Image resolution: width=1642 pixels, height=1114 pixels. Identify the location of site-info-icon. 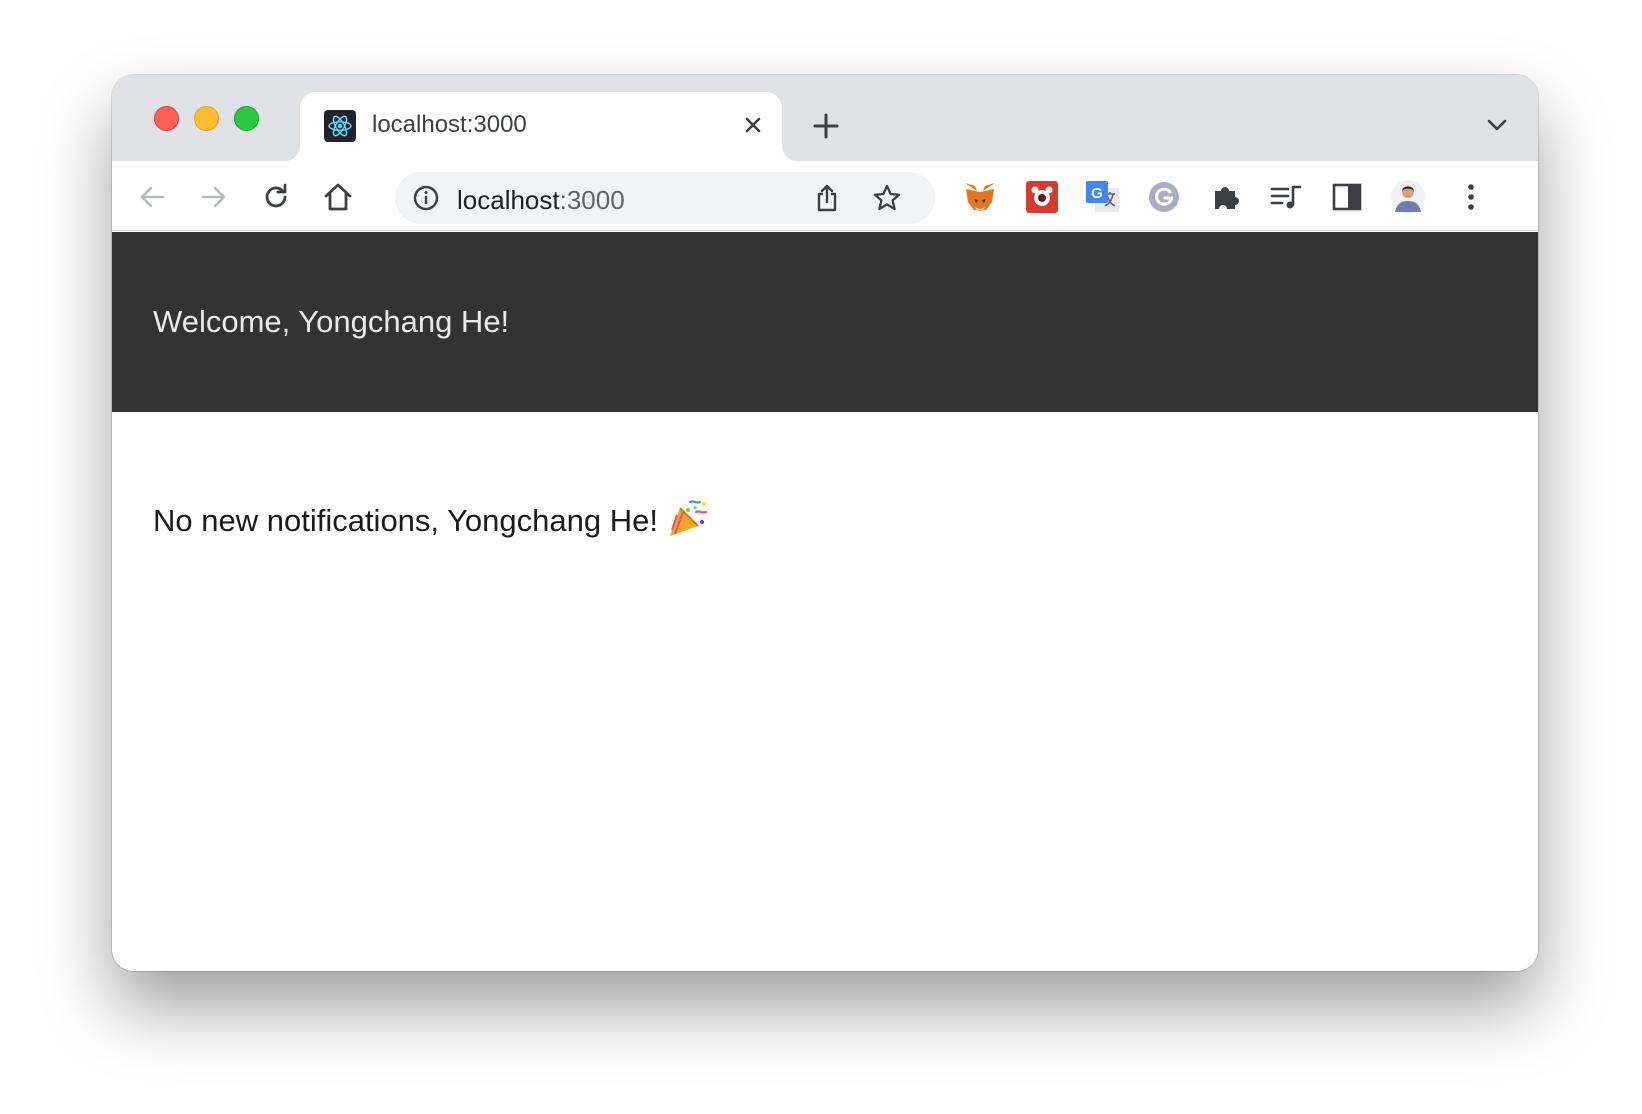
(426, 198).